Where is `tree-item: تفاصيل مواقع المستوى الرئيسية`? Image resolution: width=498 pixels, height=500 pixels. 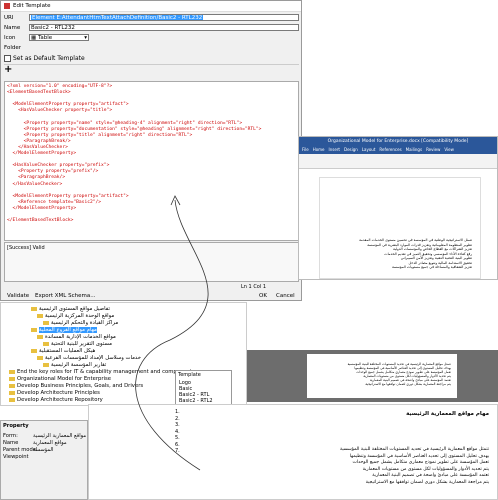 tree-item: تفاصيل مواقع المستوى الرئيسية is located at coordinates (70, 309).